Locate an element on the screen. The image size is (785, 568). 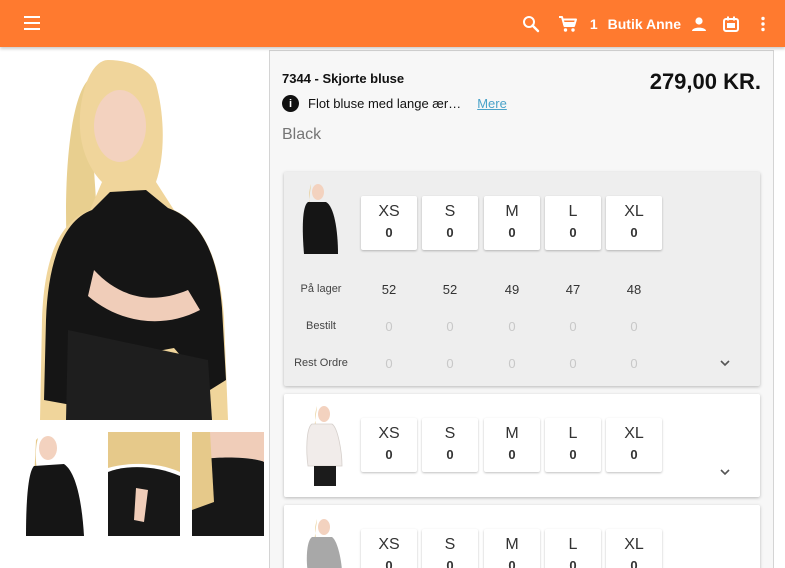
more-vert-icon is located at coordinates (763, 24).